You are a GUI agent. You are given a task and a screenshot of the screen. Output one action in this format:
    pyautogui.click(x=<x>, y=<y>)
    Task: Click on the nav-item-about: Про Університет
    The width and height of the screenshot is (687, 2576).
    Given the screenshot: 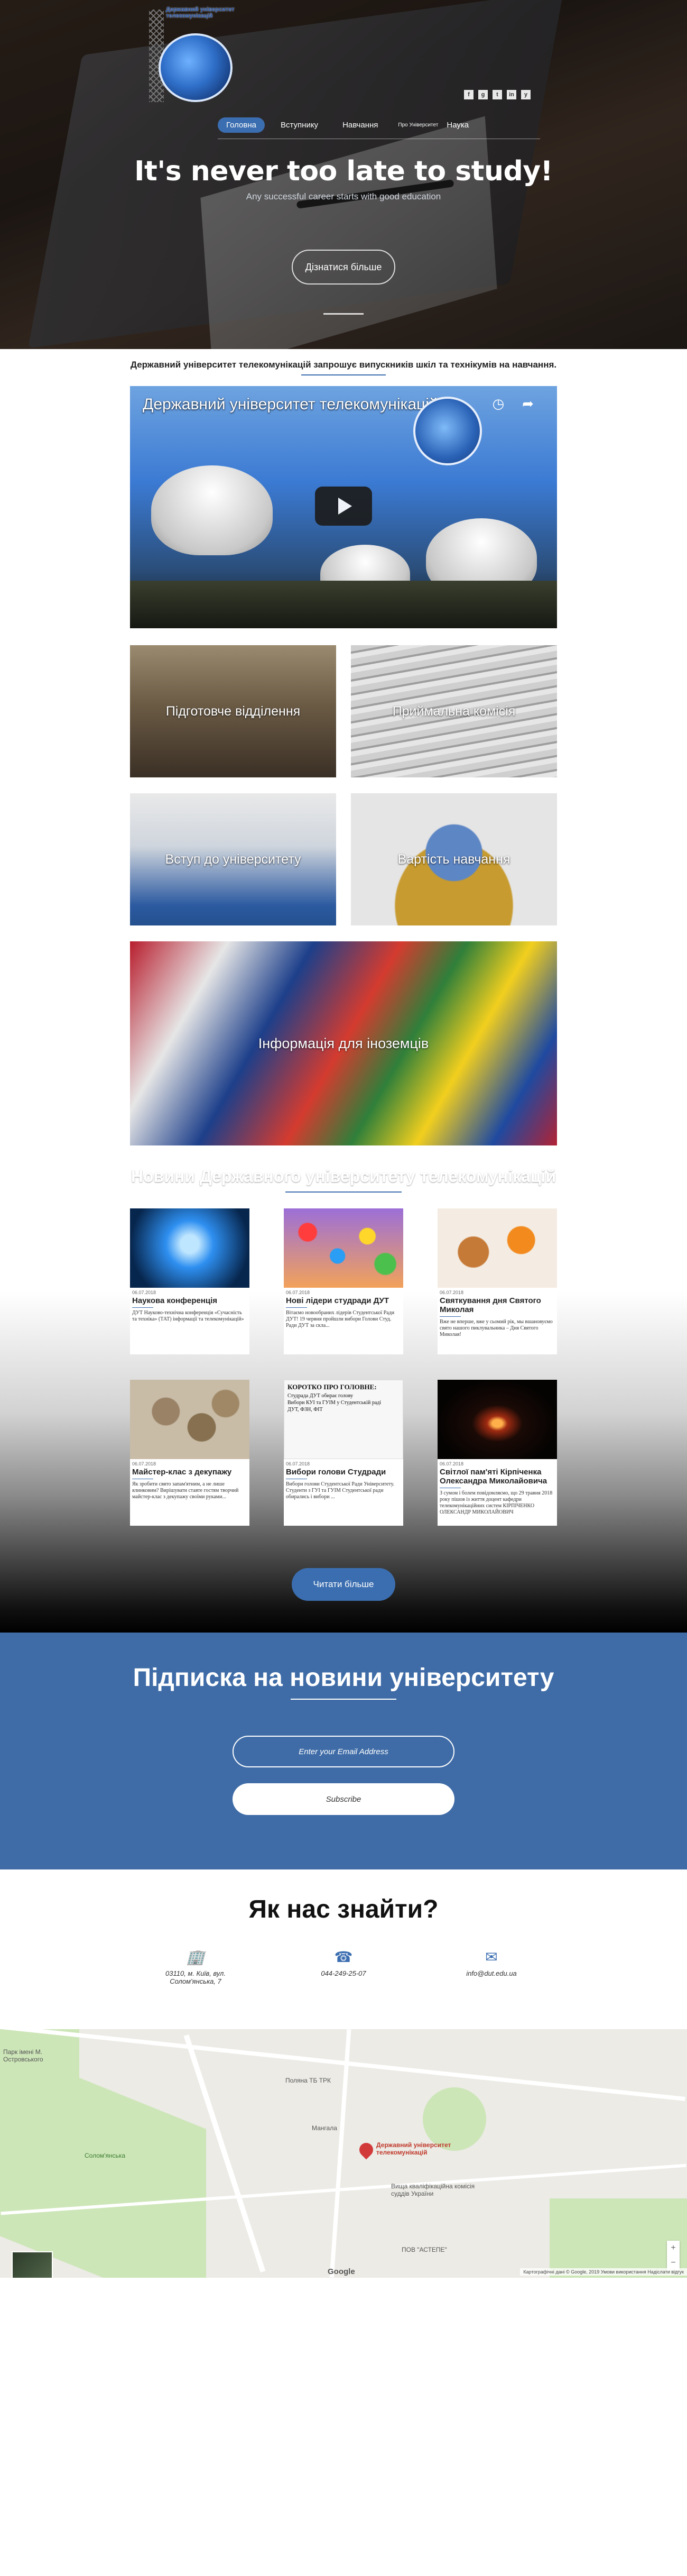 What is the action you would take?
    pyautogui.click(x=416, y=125)
    